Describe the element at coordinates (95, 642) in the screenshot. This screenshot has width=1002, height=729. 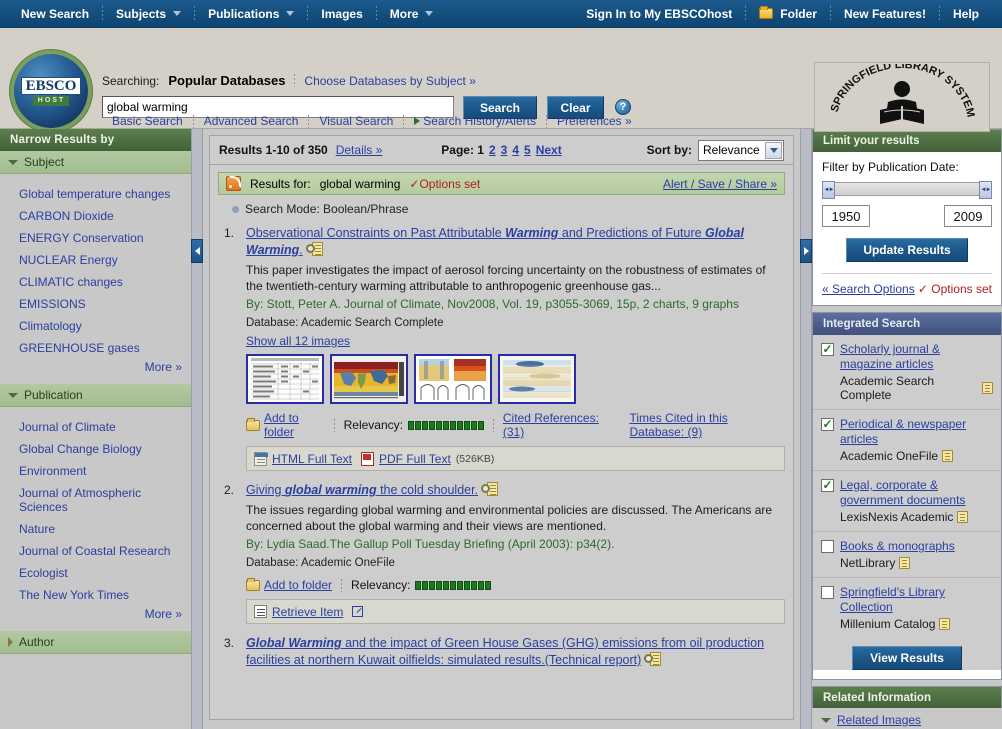
I see `facet-header-author: Author` at that location.